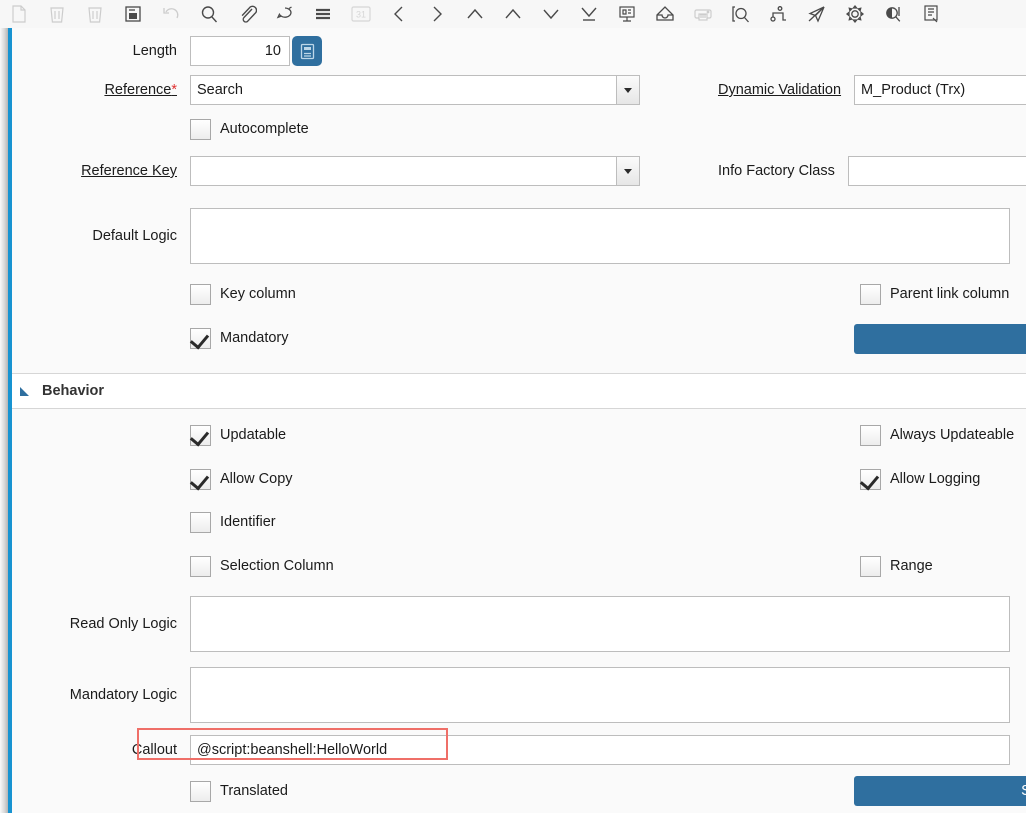 The width and height of the screenshot is (1026, 813). I want to click on print-icon, so click(703, 14).